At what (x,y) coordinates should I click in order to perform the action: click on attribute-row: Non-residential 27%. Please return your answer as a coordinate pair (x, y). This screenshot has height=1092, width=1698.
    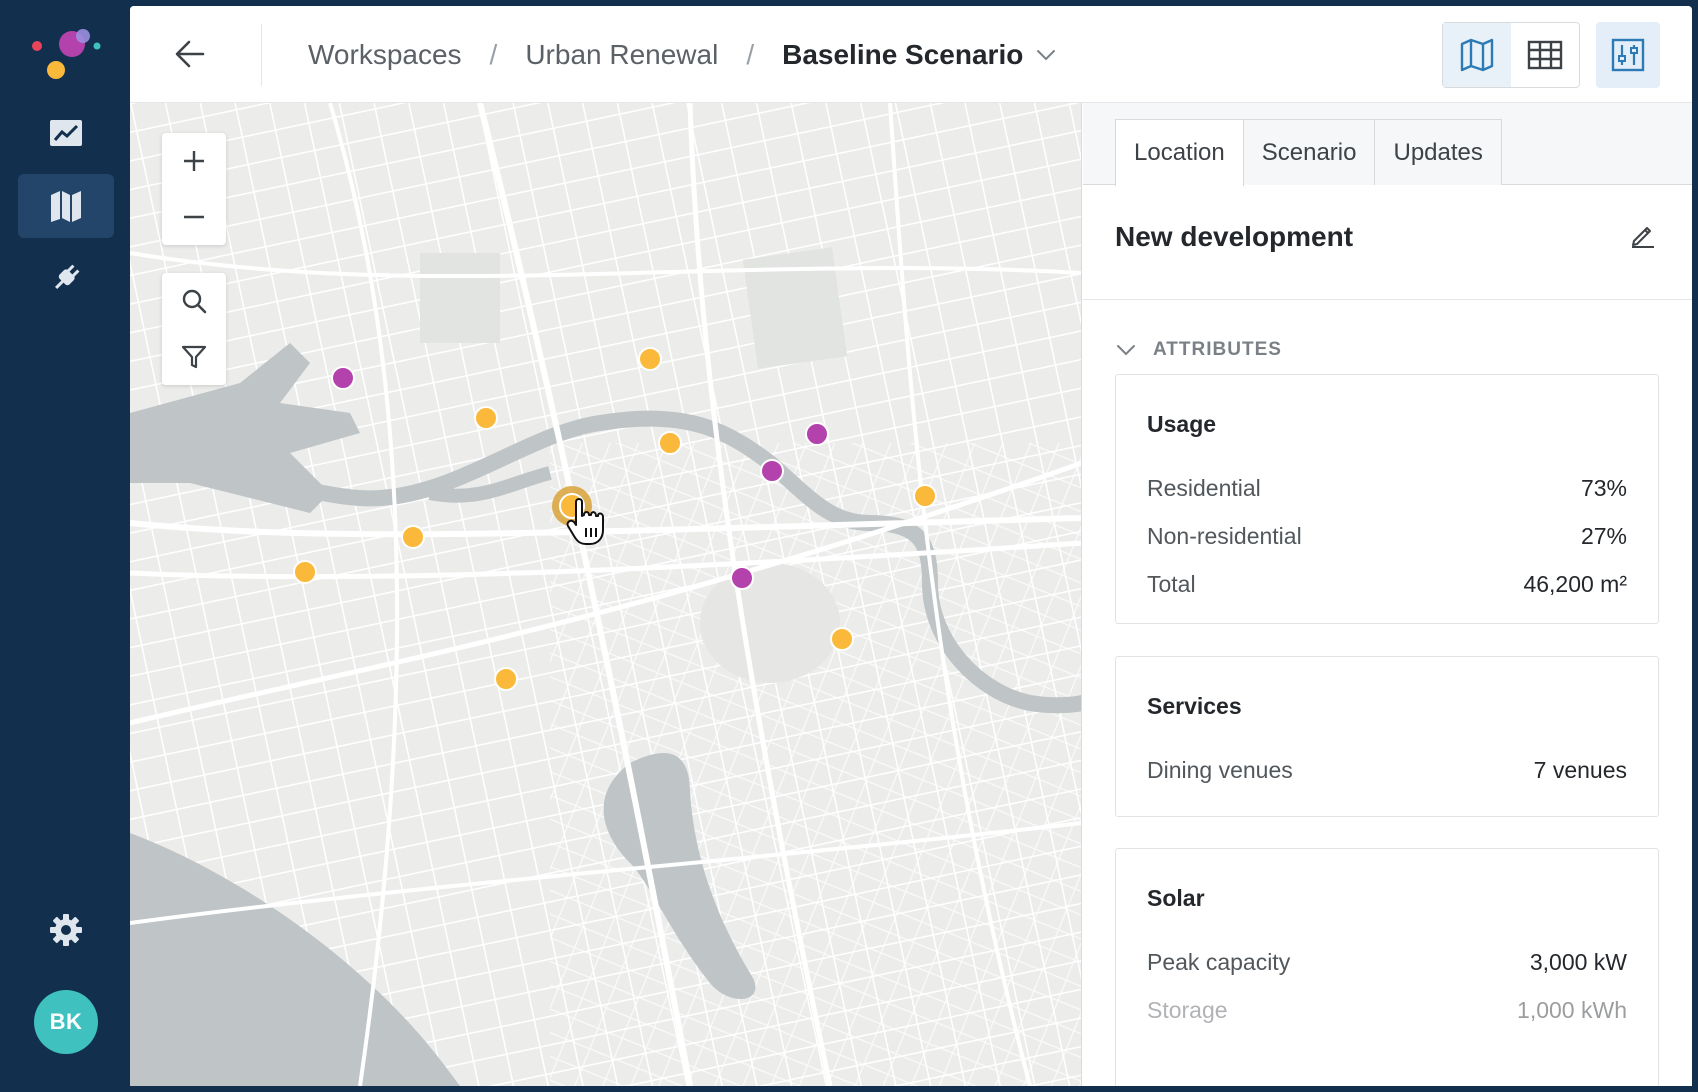
    Looking at the image, I should click on (1387, 536).